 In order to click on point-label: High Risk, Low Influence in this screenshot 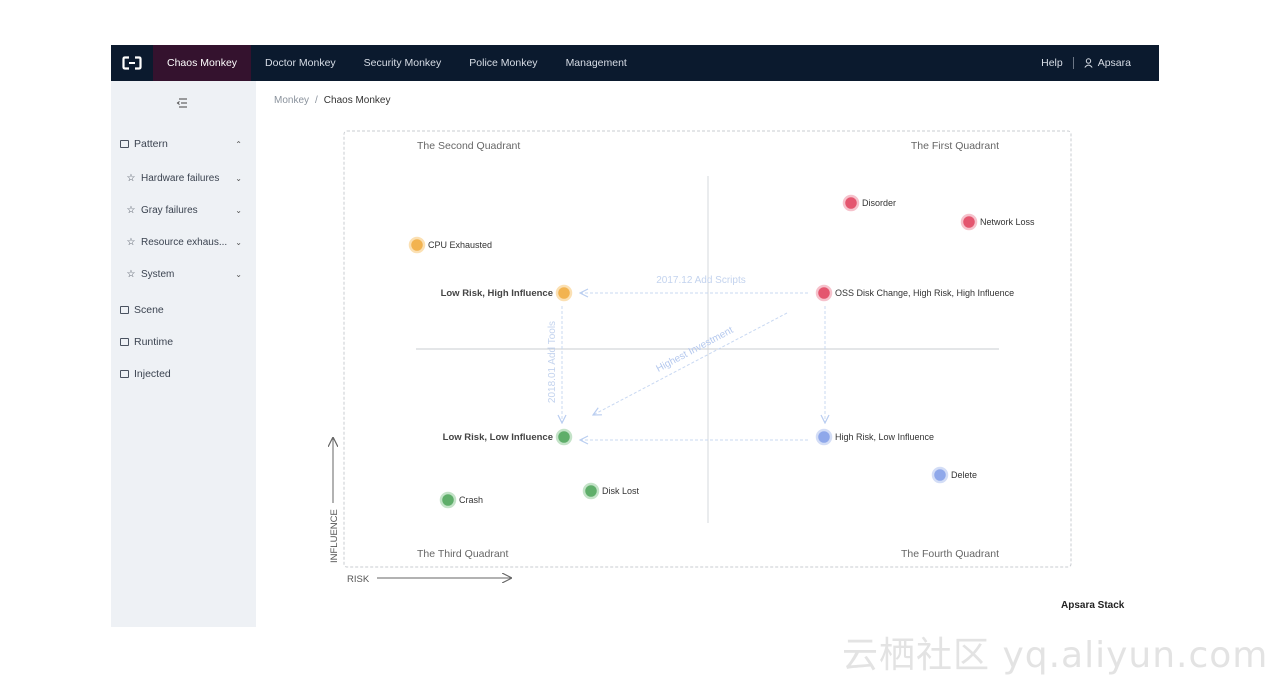, I will do `click(884, 437)`.